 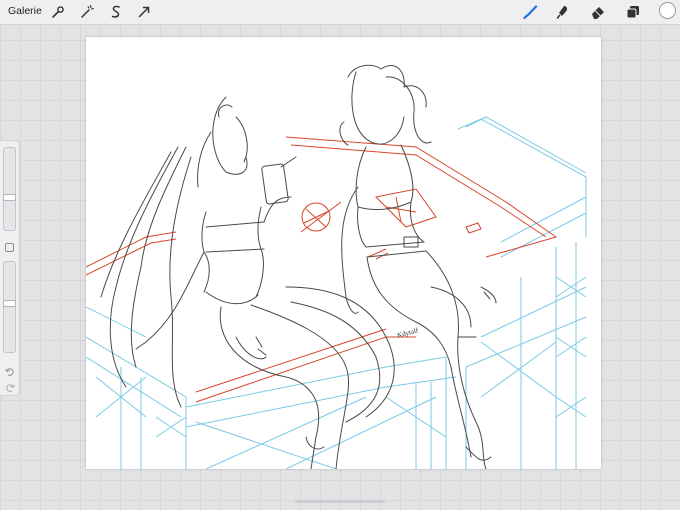 I want to click on side-panel, so click(x=10, y=268).